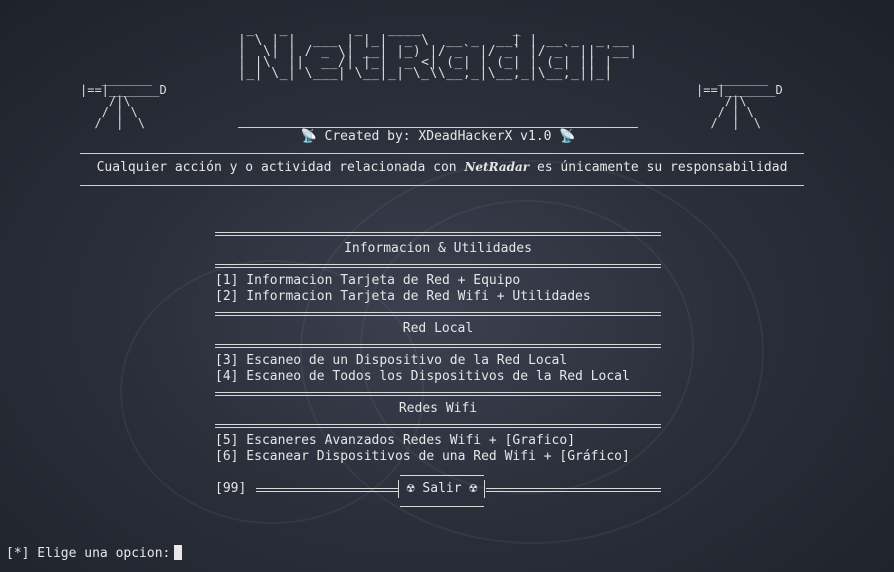 The width and height of the screenshot is (894, 572). Describe the element at coordinates (497, 167) in the screenshot. I see `netradar-brand: NetRadar` at that location.